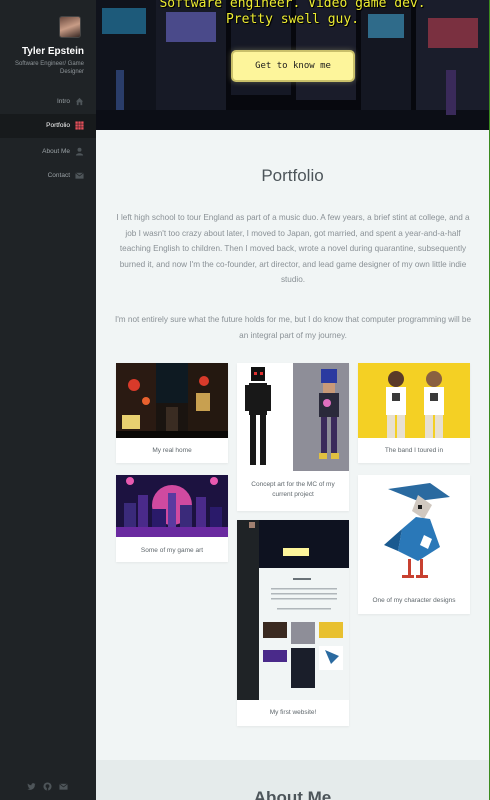 The width and height of the screenshot is (490, 800). What do you see at coordinates (414, 532) in the screenshot?
I see `bird-character-art` at bounding box center [414, 532].